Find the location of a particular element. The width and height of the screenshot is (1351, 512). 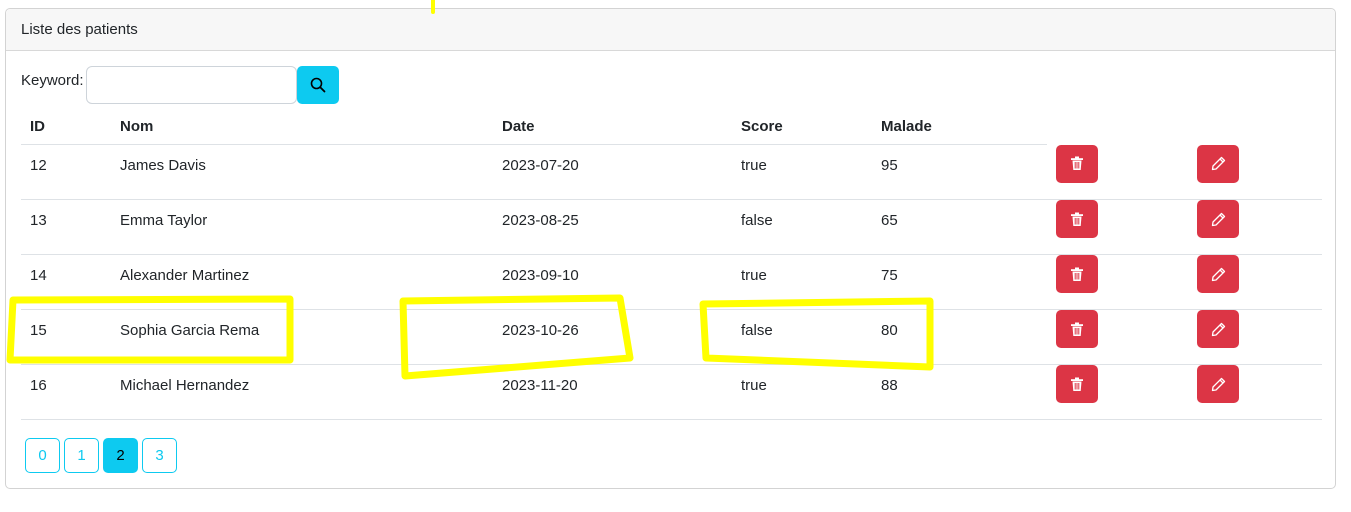

cell-id: 15 is located at coordinates (66, 337).